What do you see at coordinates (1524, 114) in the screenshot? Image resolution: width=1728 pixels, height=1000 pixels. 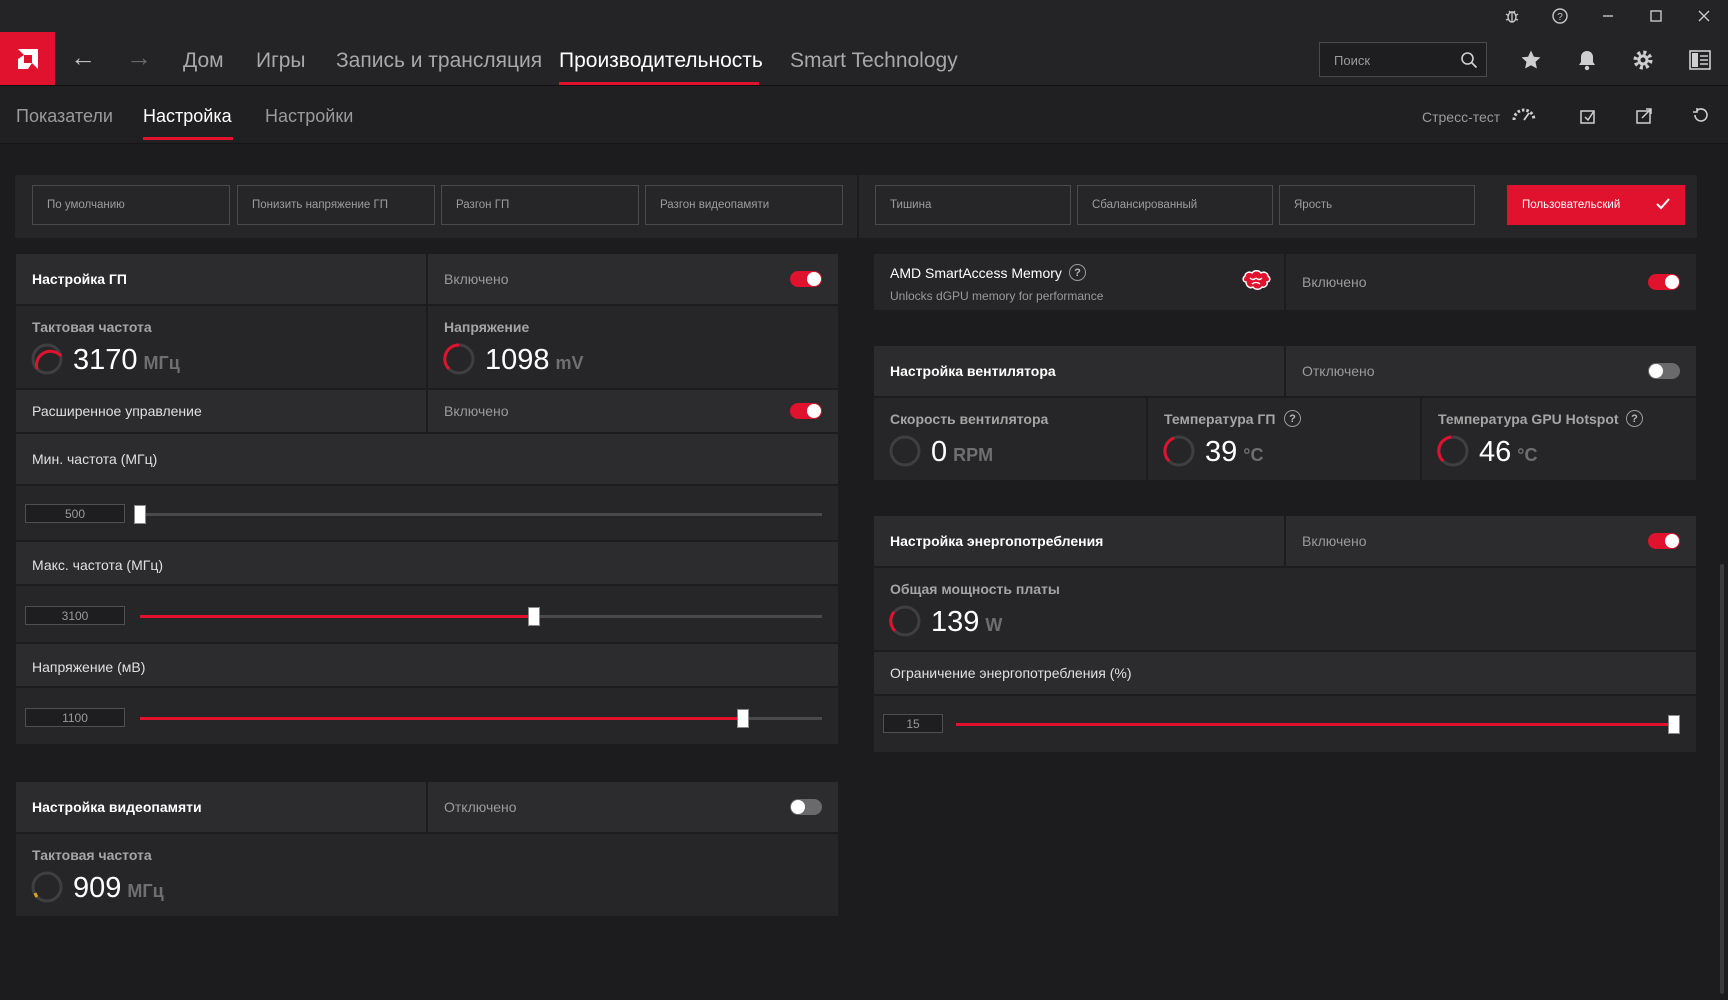 I see `stress-test-gauge-icon` at bounding box center [1524, 114].